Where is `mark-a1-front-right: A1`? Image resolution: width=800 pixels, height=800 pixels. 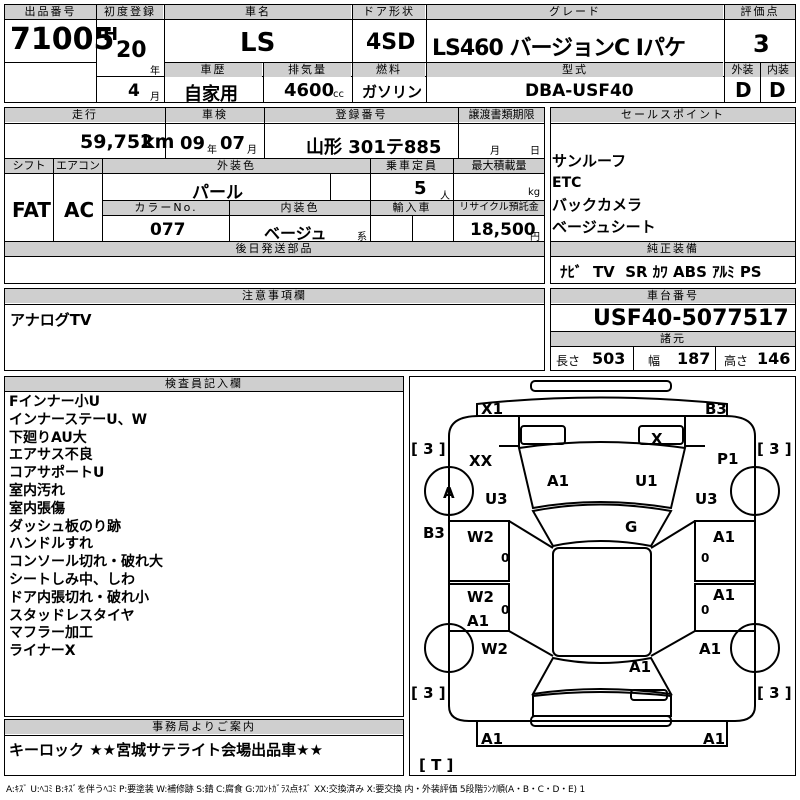
mark-a1-front-right: A1 is located at coordinates (724, 537).